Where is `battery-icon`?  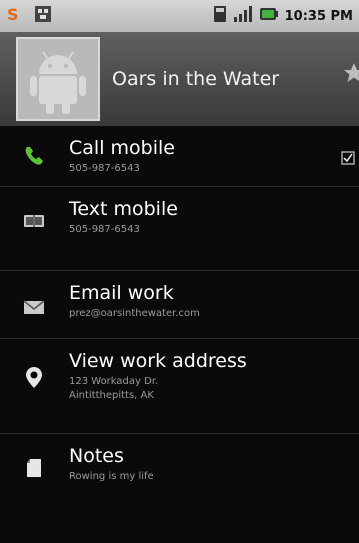
battery-icon is located at coordinates (269, 16).